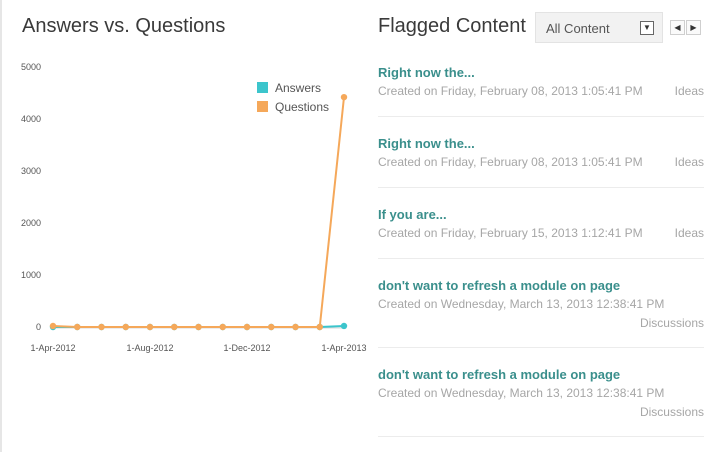  I want to click on prev-page-button: ◀, so click(677, 27).